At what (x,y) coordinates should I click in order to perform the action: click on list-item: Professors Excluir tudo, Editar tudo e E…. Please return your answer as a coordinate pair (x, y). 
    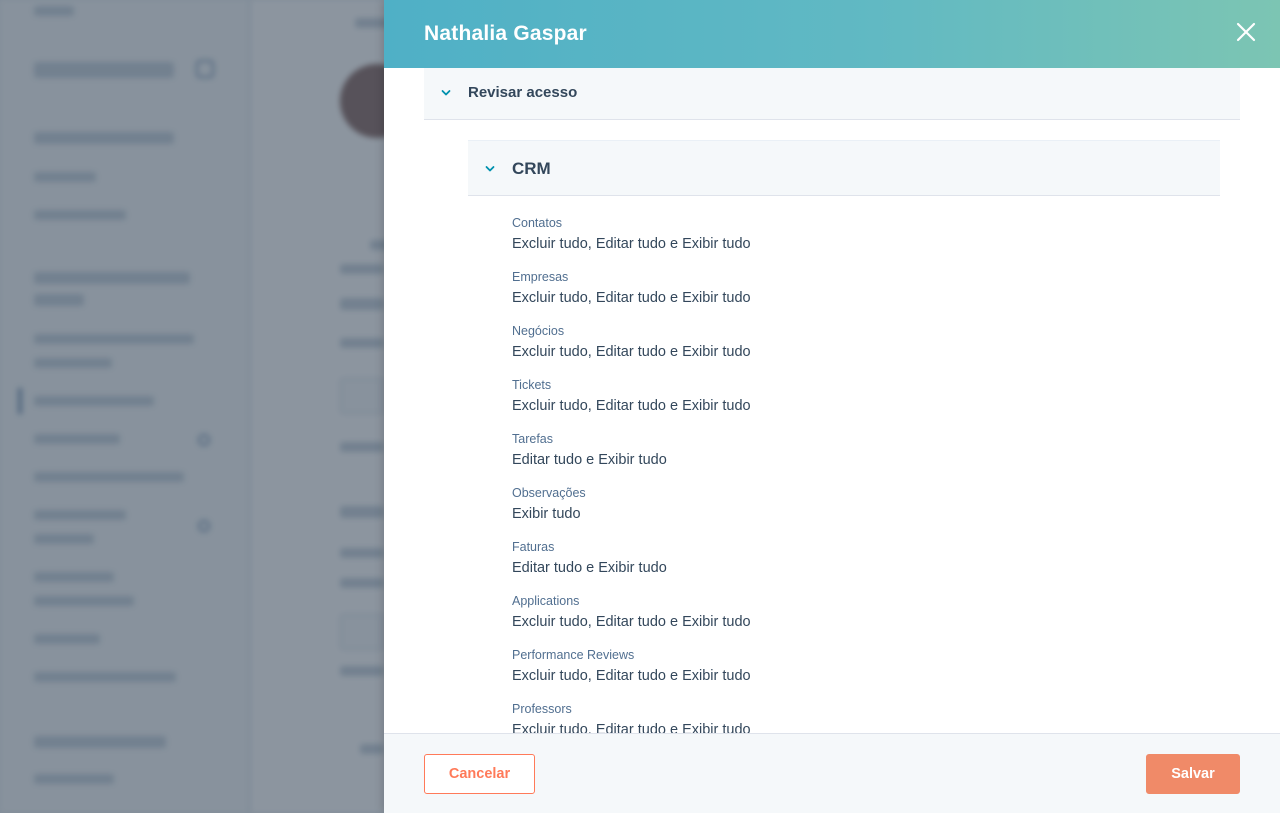
    Looking at the image, I should click on (862, 716).